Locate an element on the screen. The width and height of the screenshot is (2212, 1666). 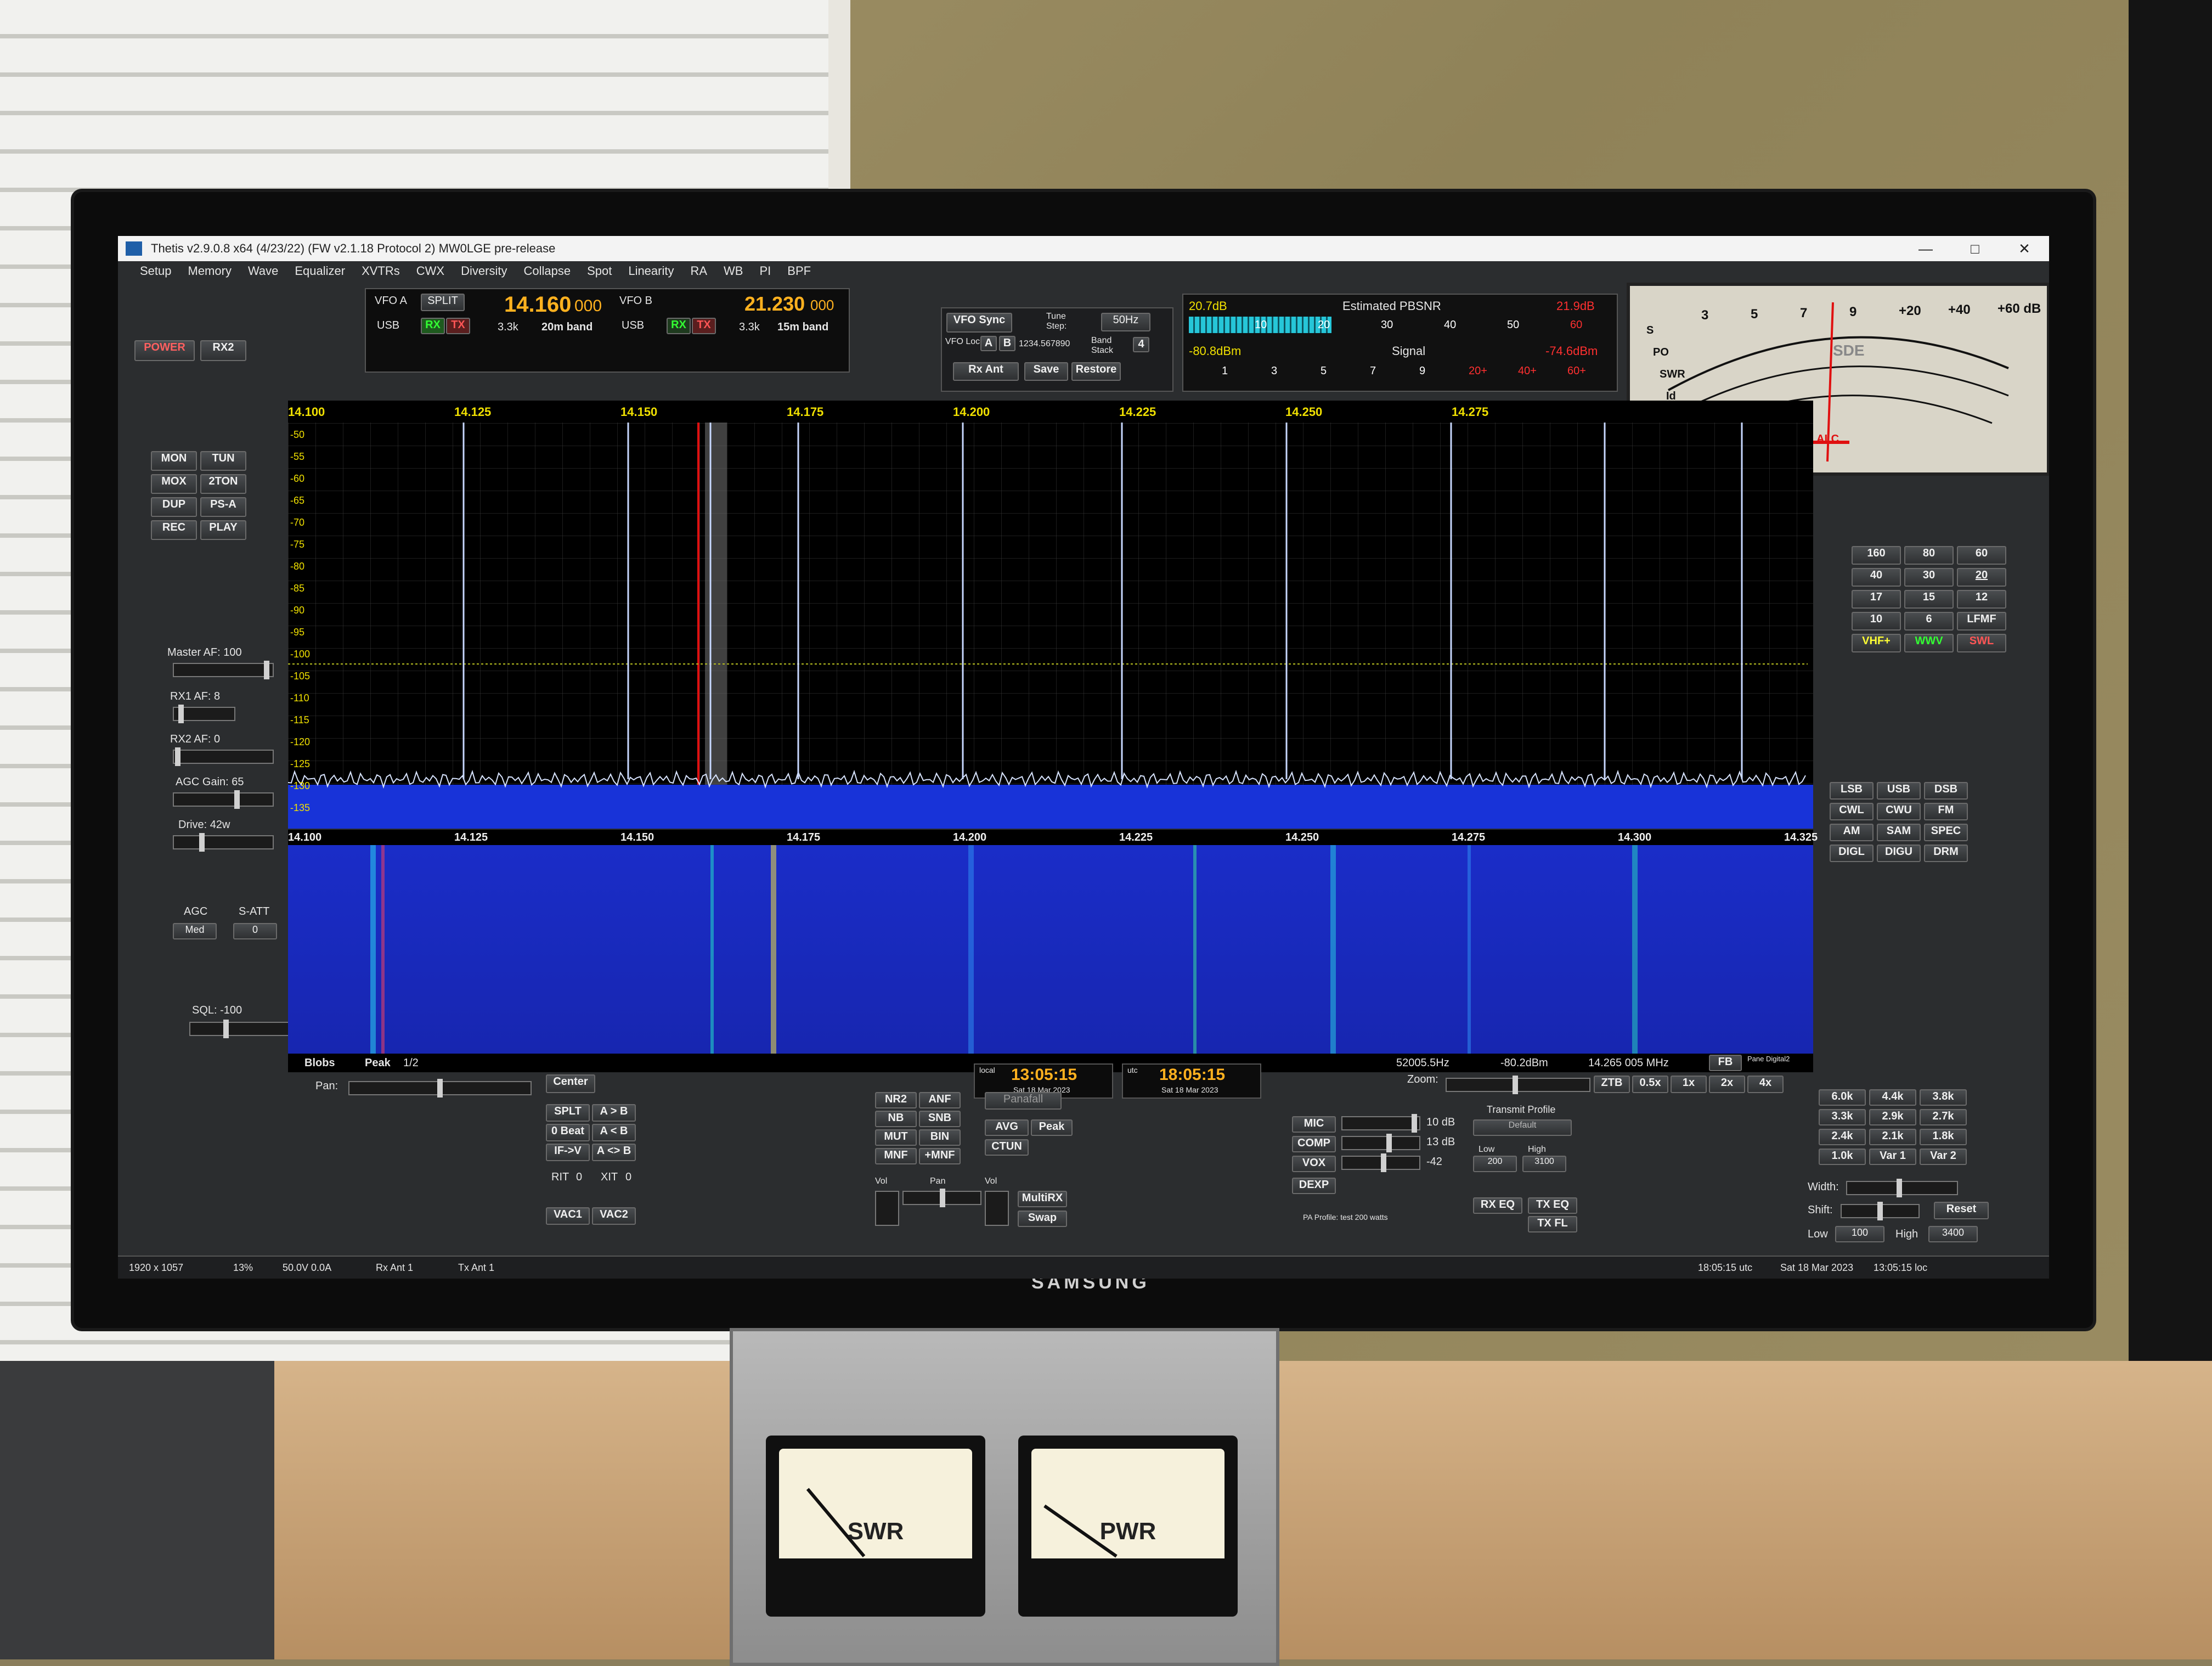
mode-dsb: DSB is located at coordinates (1946, 791).